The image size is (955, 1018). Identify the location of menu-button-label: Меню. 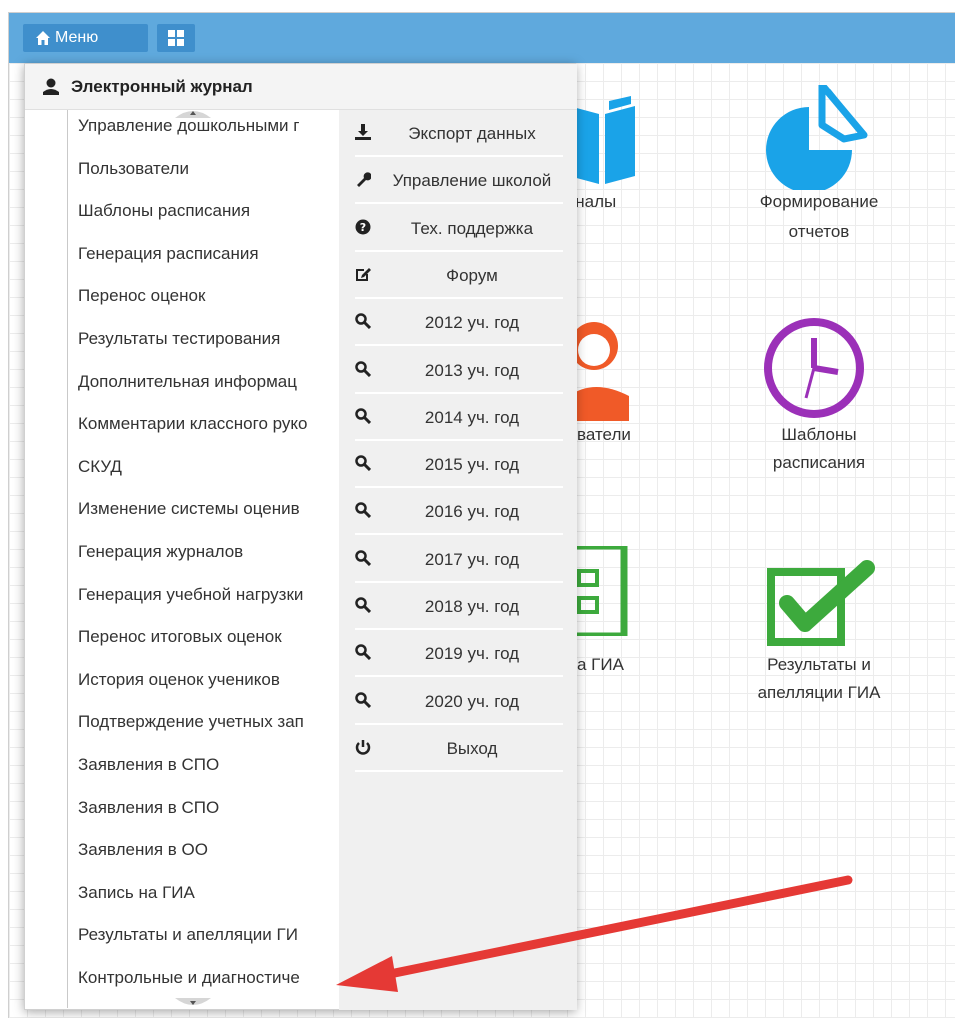
(77, 37).